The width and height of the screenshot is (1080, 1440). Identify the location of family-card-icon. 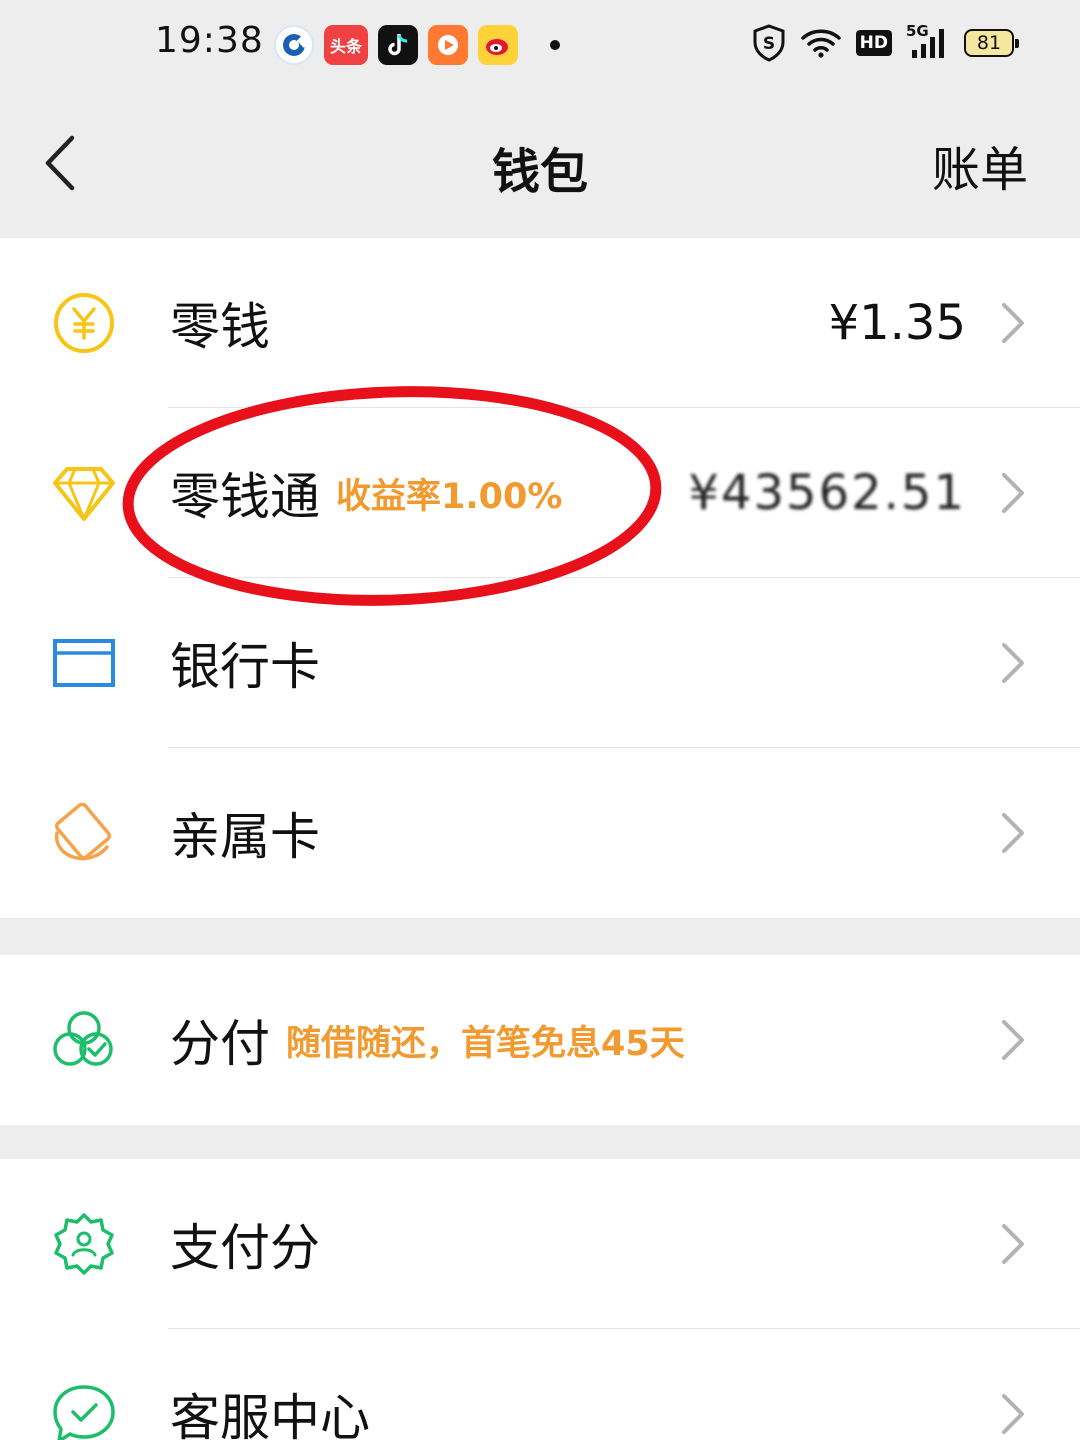
(84, 833).